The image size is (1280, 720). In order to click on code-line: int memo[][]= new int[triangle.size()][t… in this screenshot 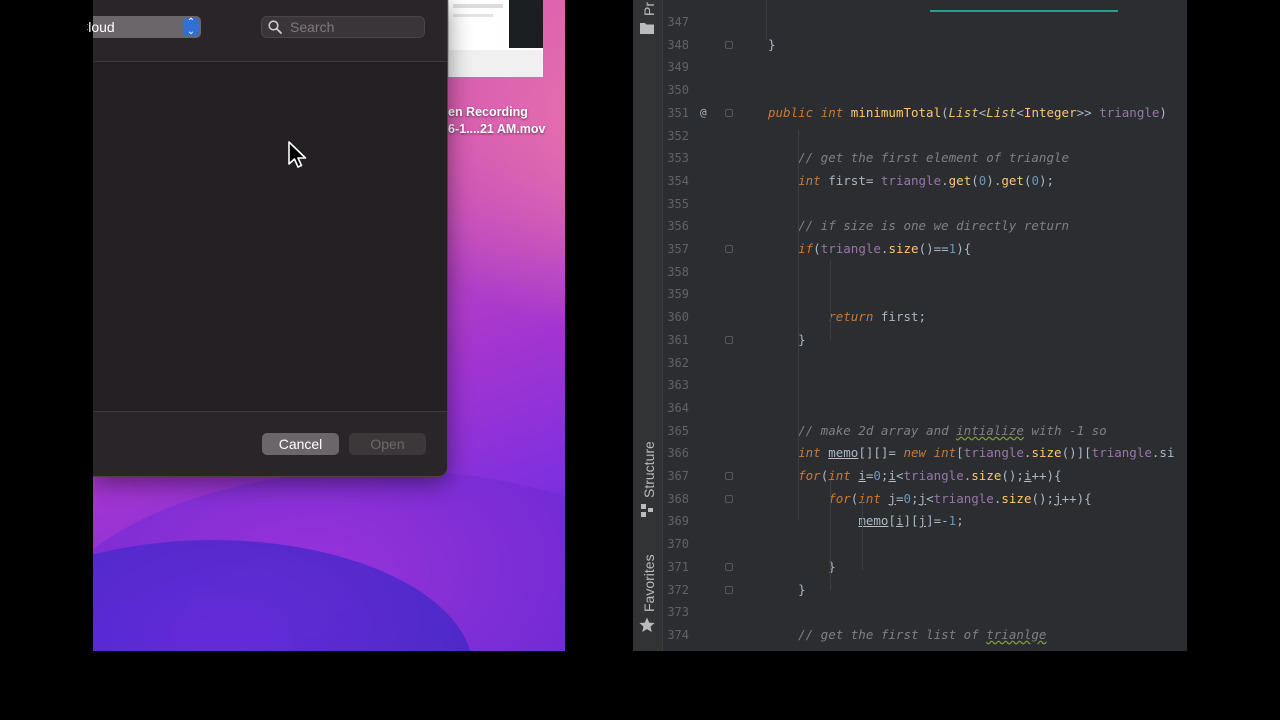, I will do `click(971, 453)`.